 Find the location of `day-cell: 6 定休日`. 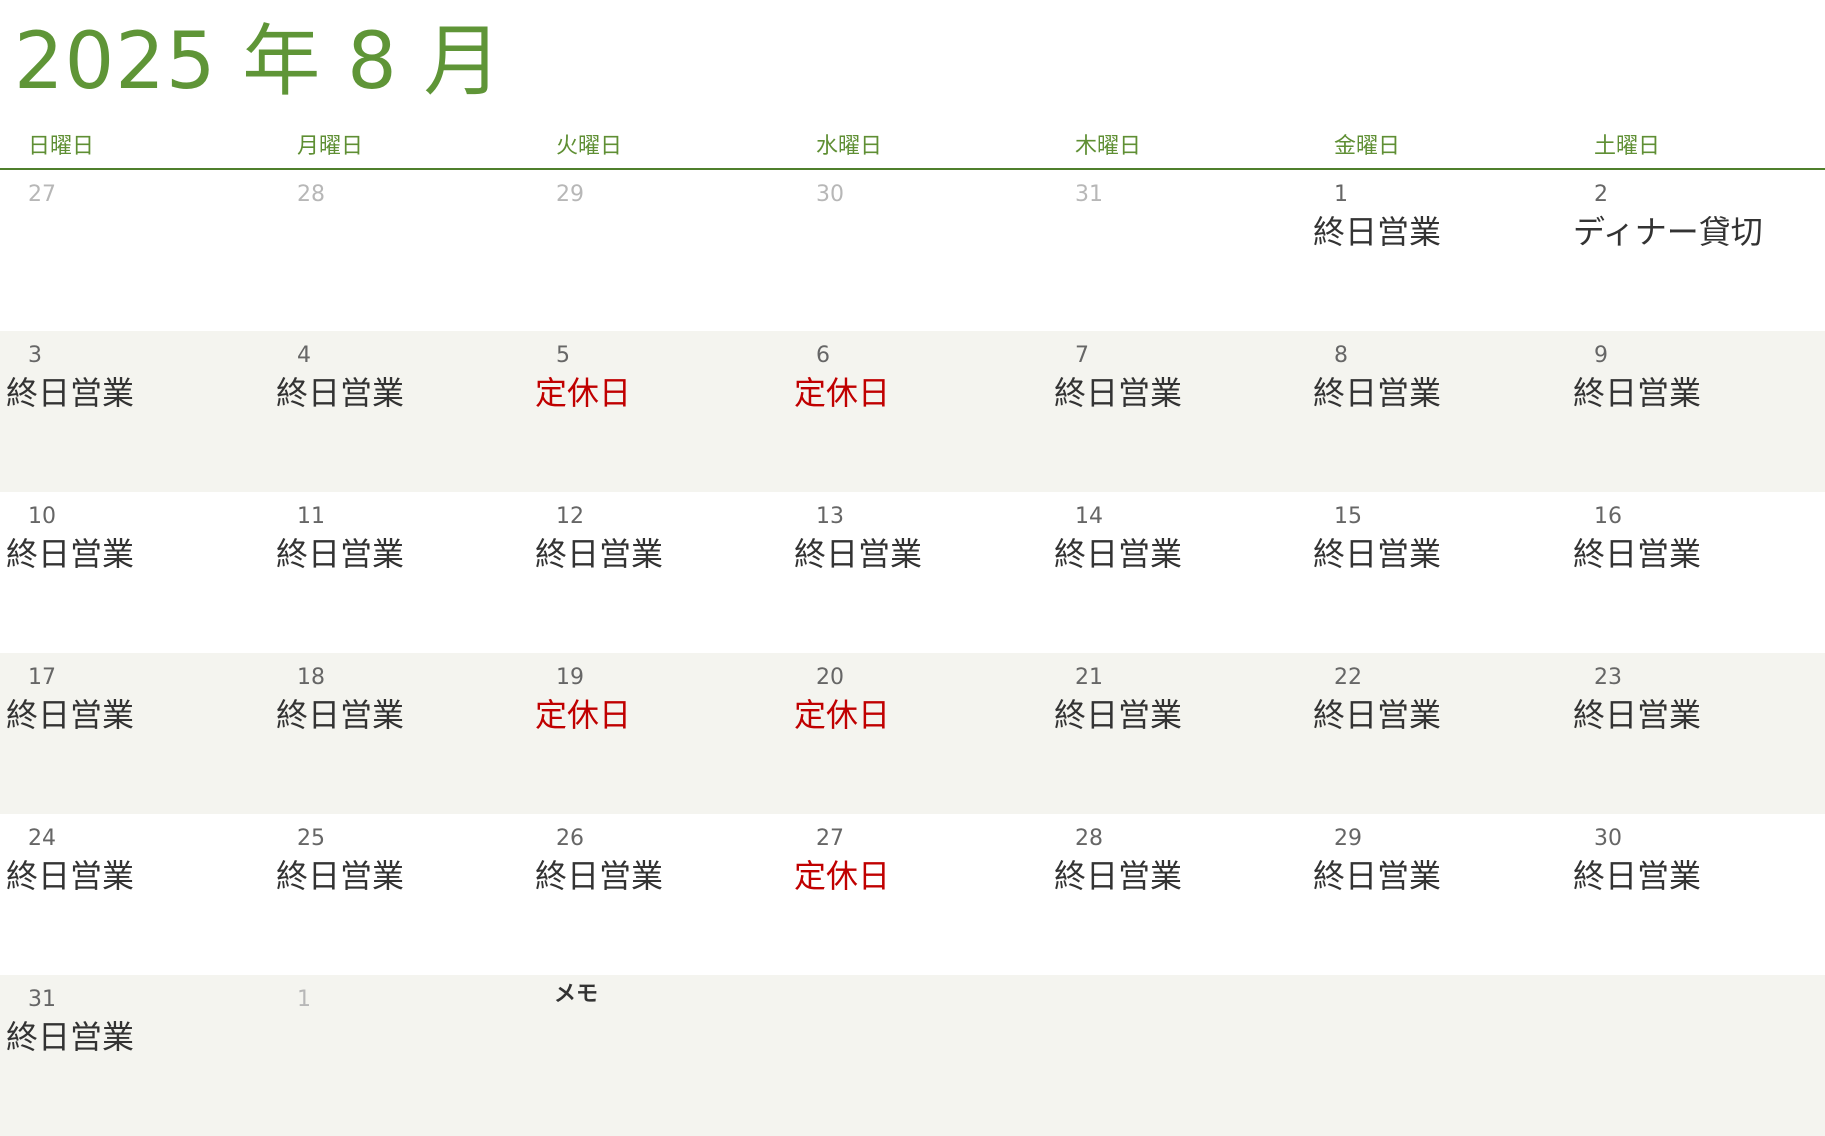

day-cell: 6 定休日 is located at coordinates (917, 411).